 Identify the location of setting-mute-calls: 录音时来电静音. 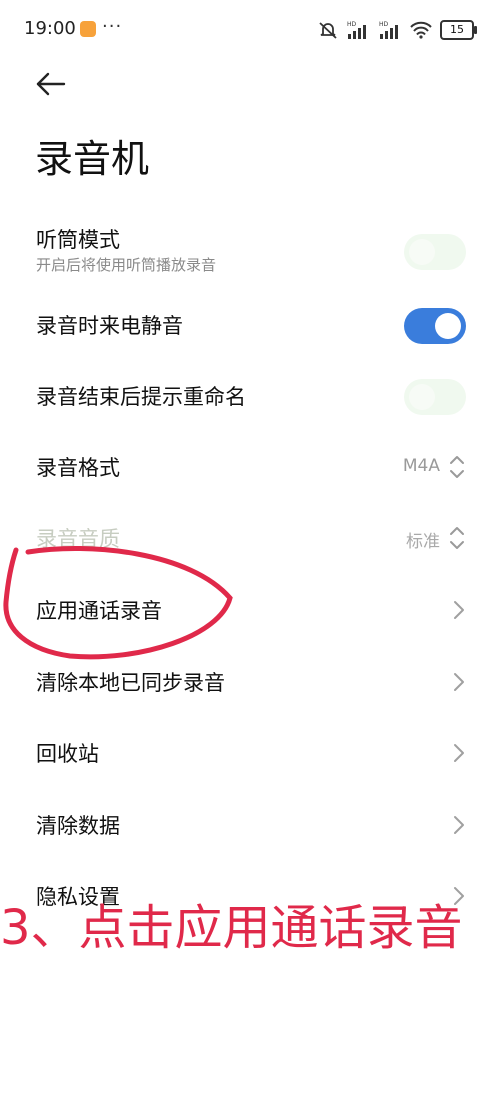
(250, 325).